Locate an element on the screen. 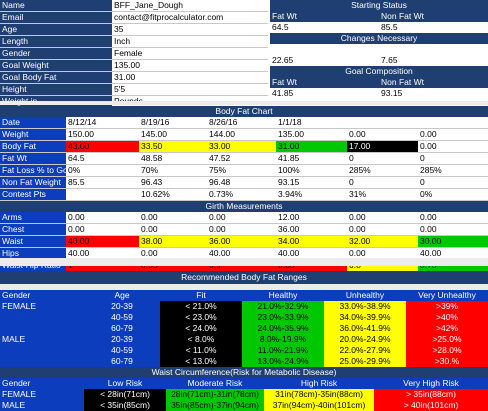 The width and height of the screenshot is (488, 411). profile-value: BFF_Jane_Dough is located at coordinates (190, 6).